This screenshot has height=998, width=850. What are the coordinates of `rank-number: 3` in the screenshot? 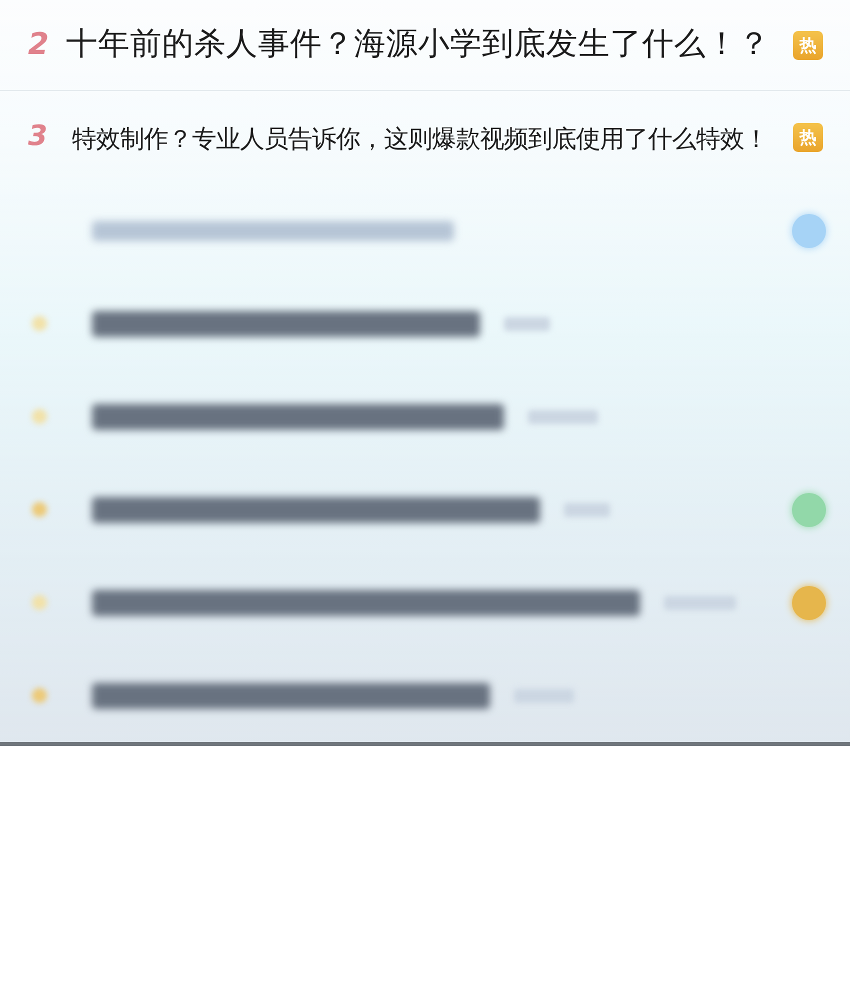 It's located at (38, 136).